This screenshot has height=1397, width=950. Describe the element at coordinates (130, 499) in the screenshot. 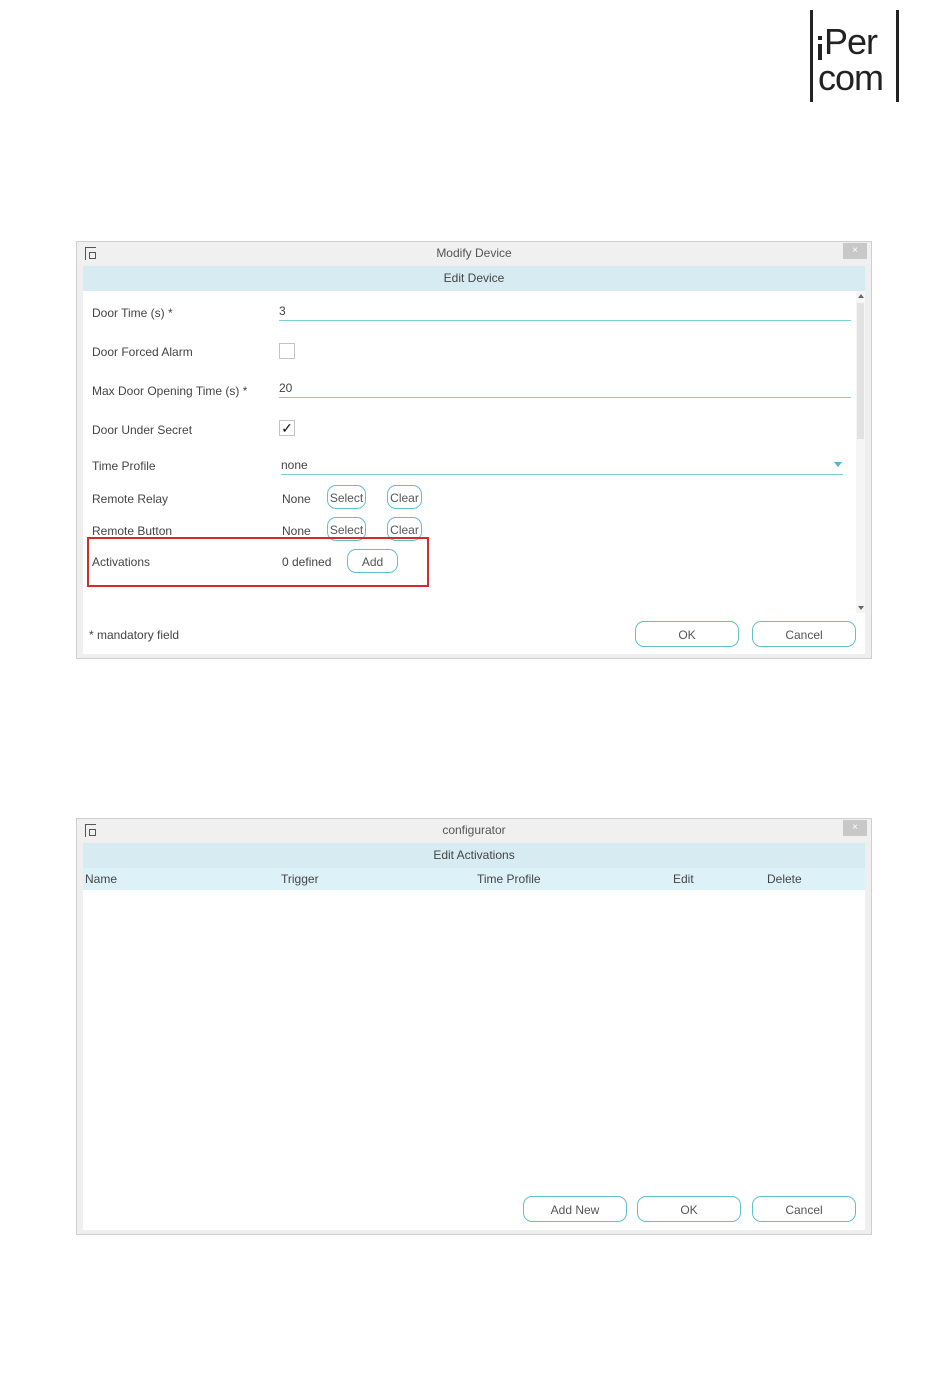

I see `remote-relay-label: Remote Relay` at that location.